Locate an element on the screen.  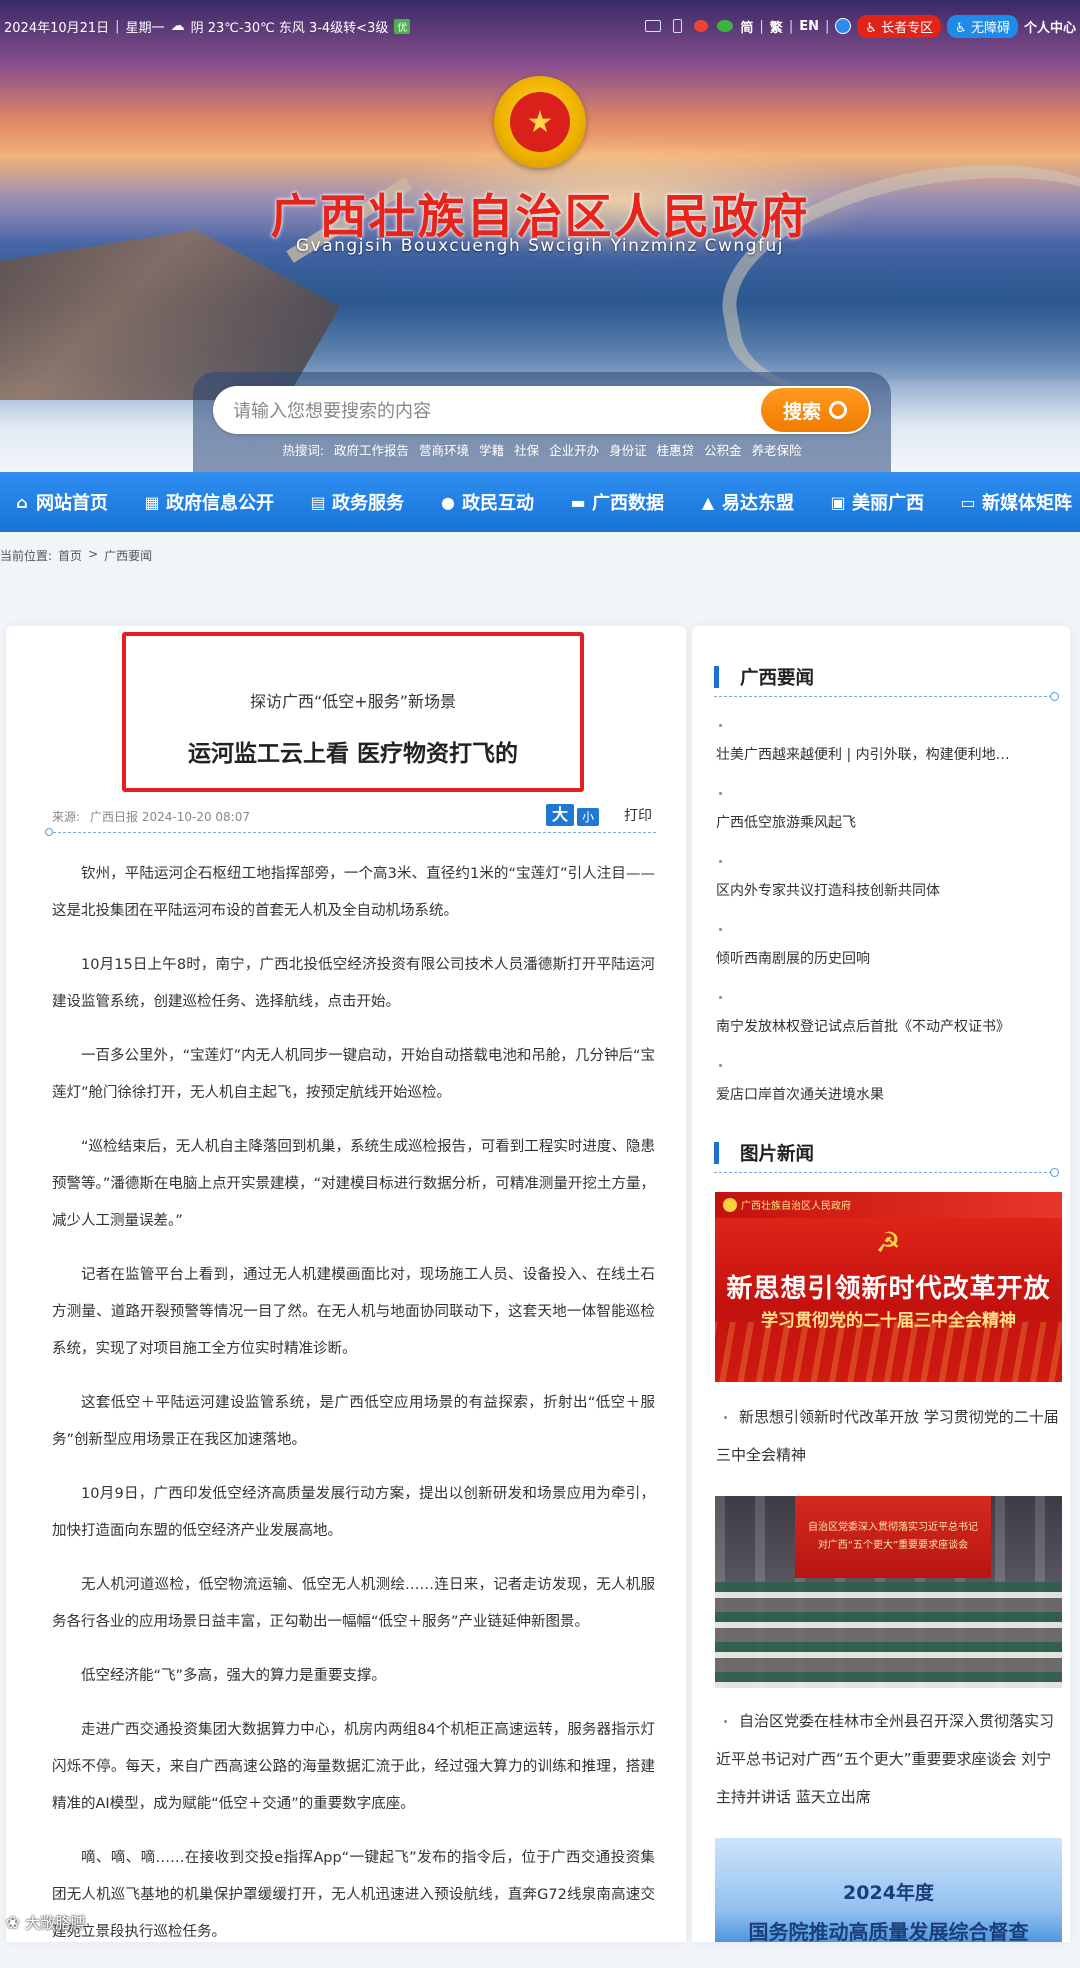
hot-word-link: 营商环境 is located at coordinates (444, 449).